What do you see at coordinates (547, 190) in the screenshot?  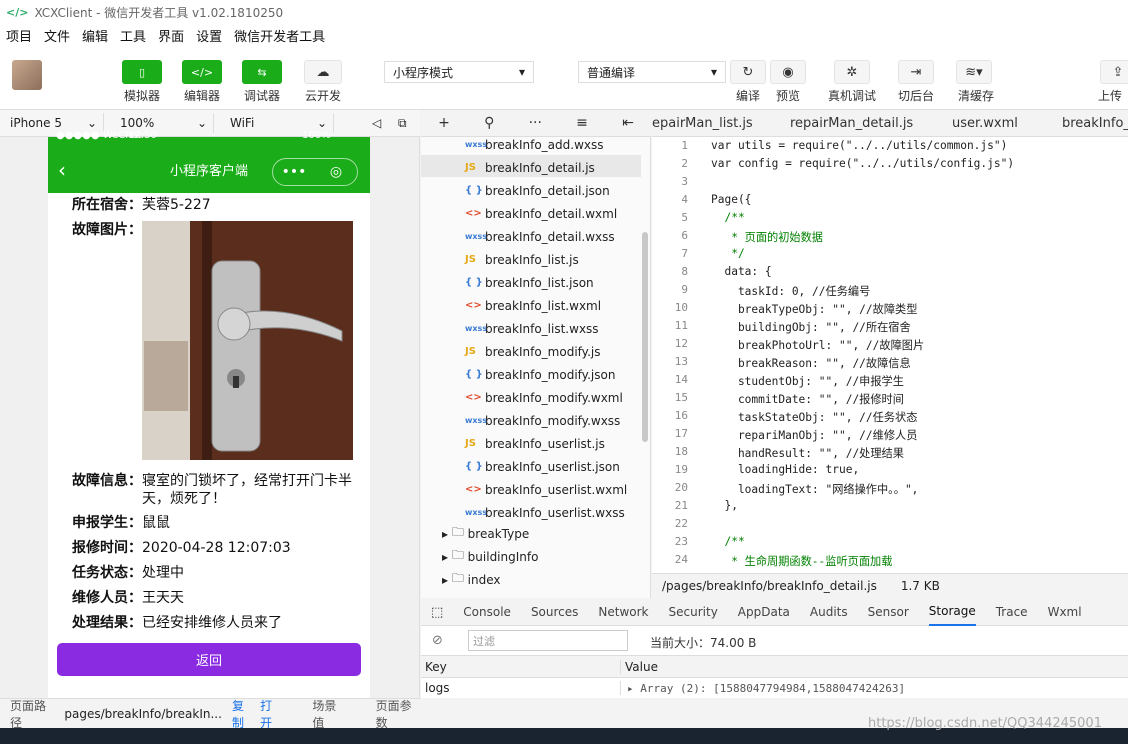 I see `file-name: breakInfo_detail.json` at bounding box center [547, 190].